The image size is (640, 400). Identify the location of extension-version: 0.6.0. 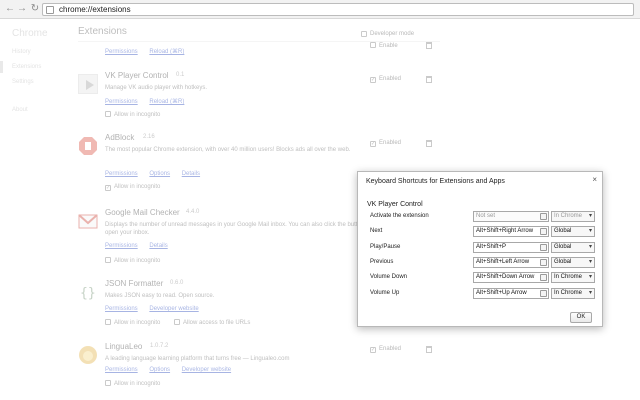
(177, 283).